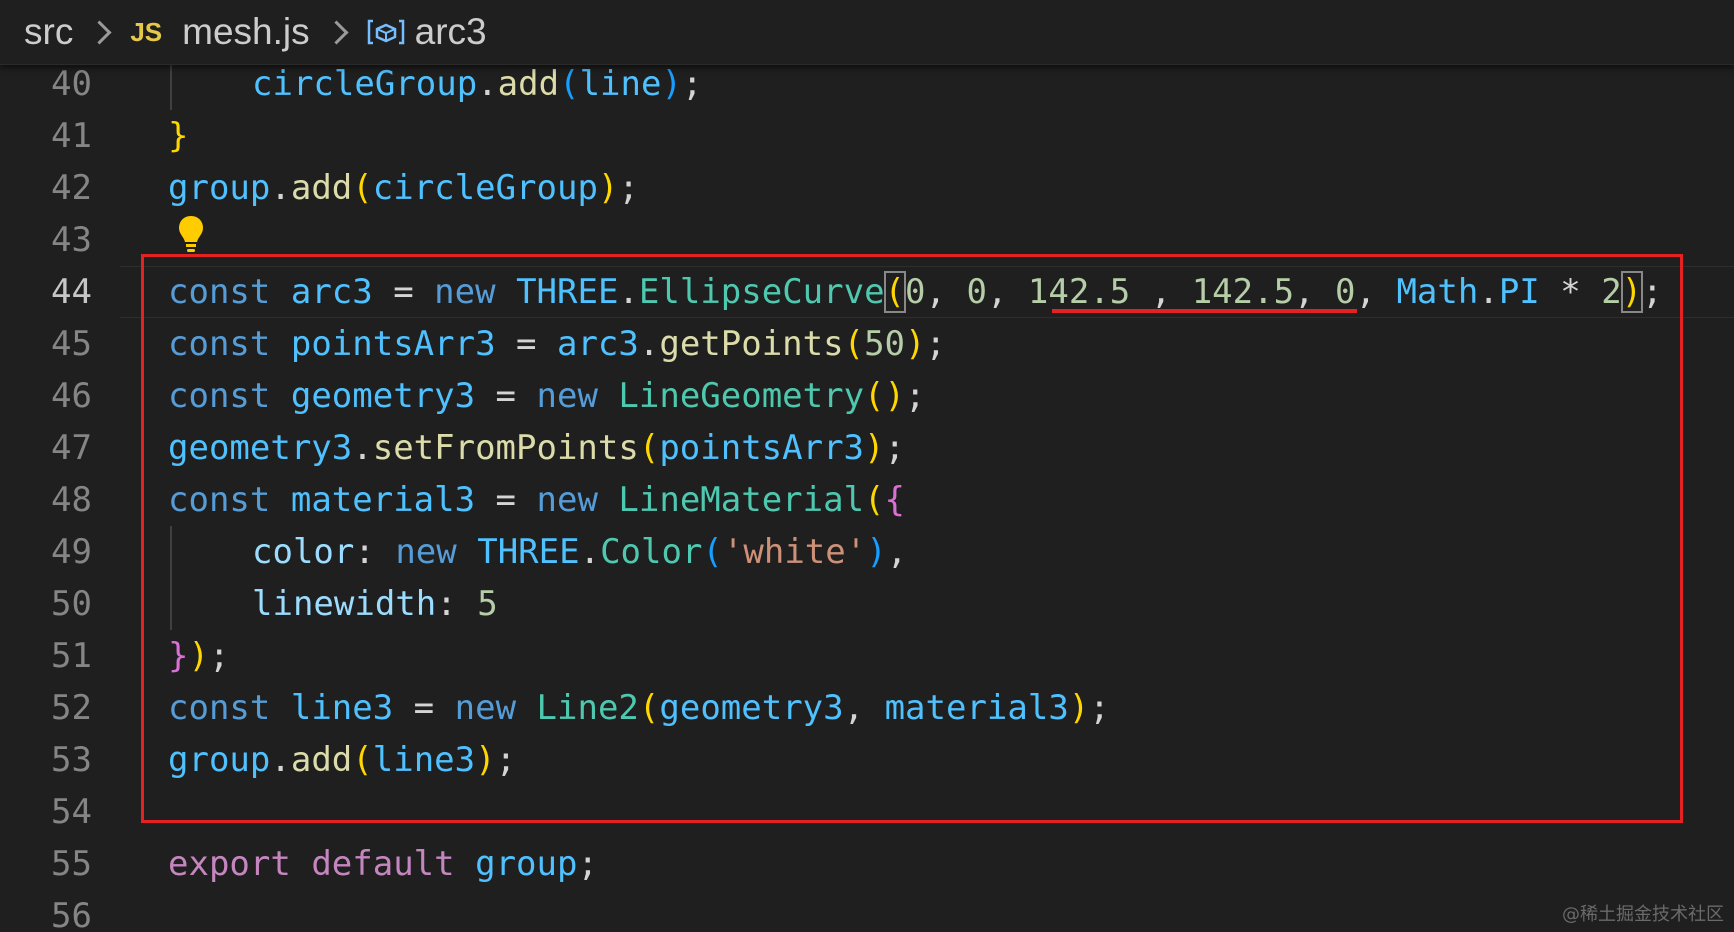  I want to click on code-token: default, so click(383, 864).